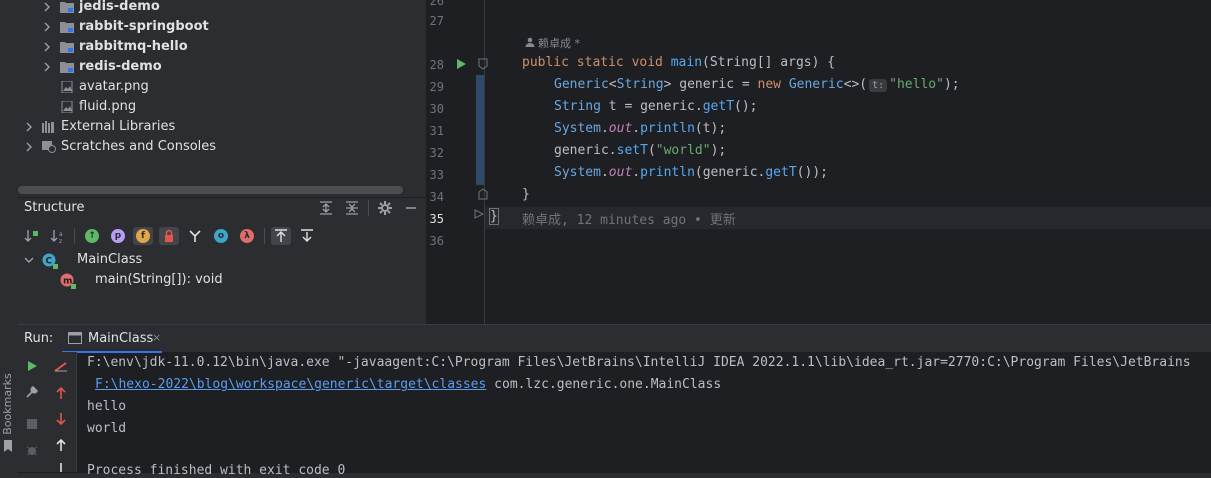 Image resolution: width=1211 pixels, height=478 pixels. I want to click on method-name: main, so click(686, 62).